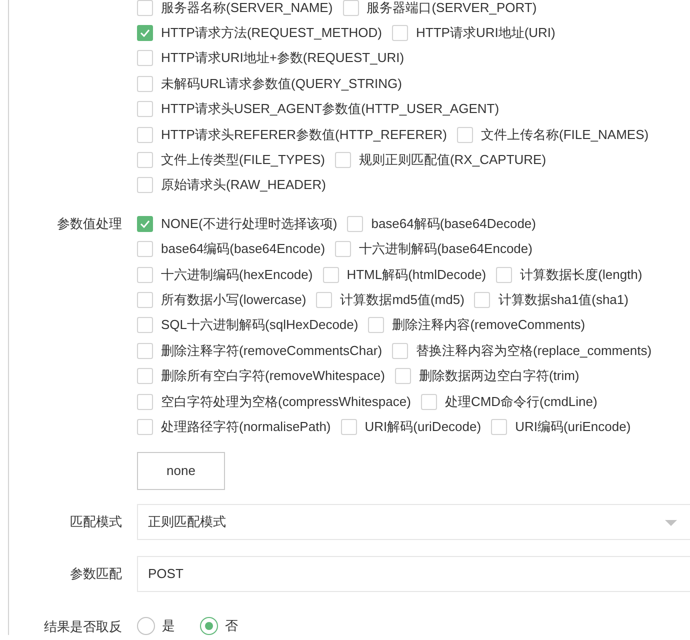  I want to click on input-field: POST, so click(413, 574).